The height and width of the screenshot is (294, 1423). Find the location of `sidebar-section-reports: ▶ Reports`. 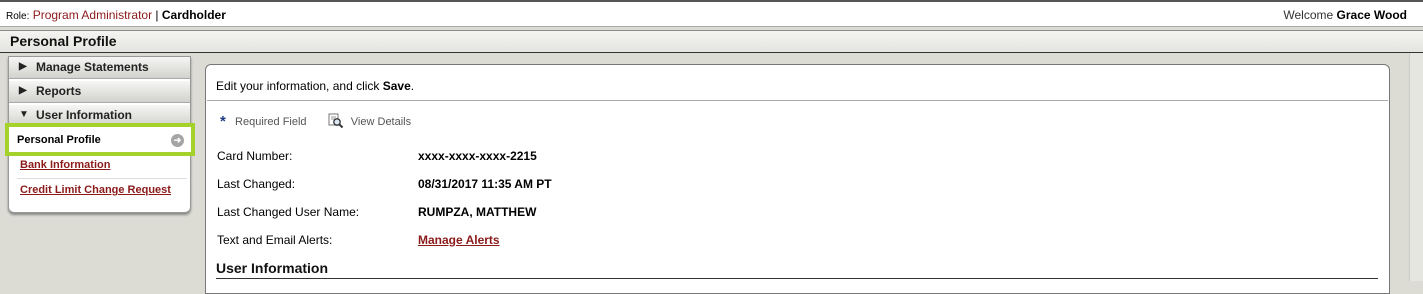

sidebar-section-reports: ▶ Reports is located at coordinates (99, 92).